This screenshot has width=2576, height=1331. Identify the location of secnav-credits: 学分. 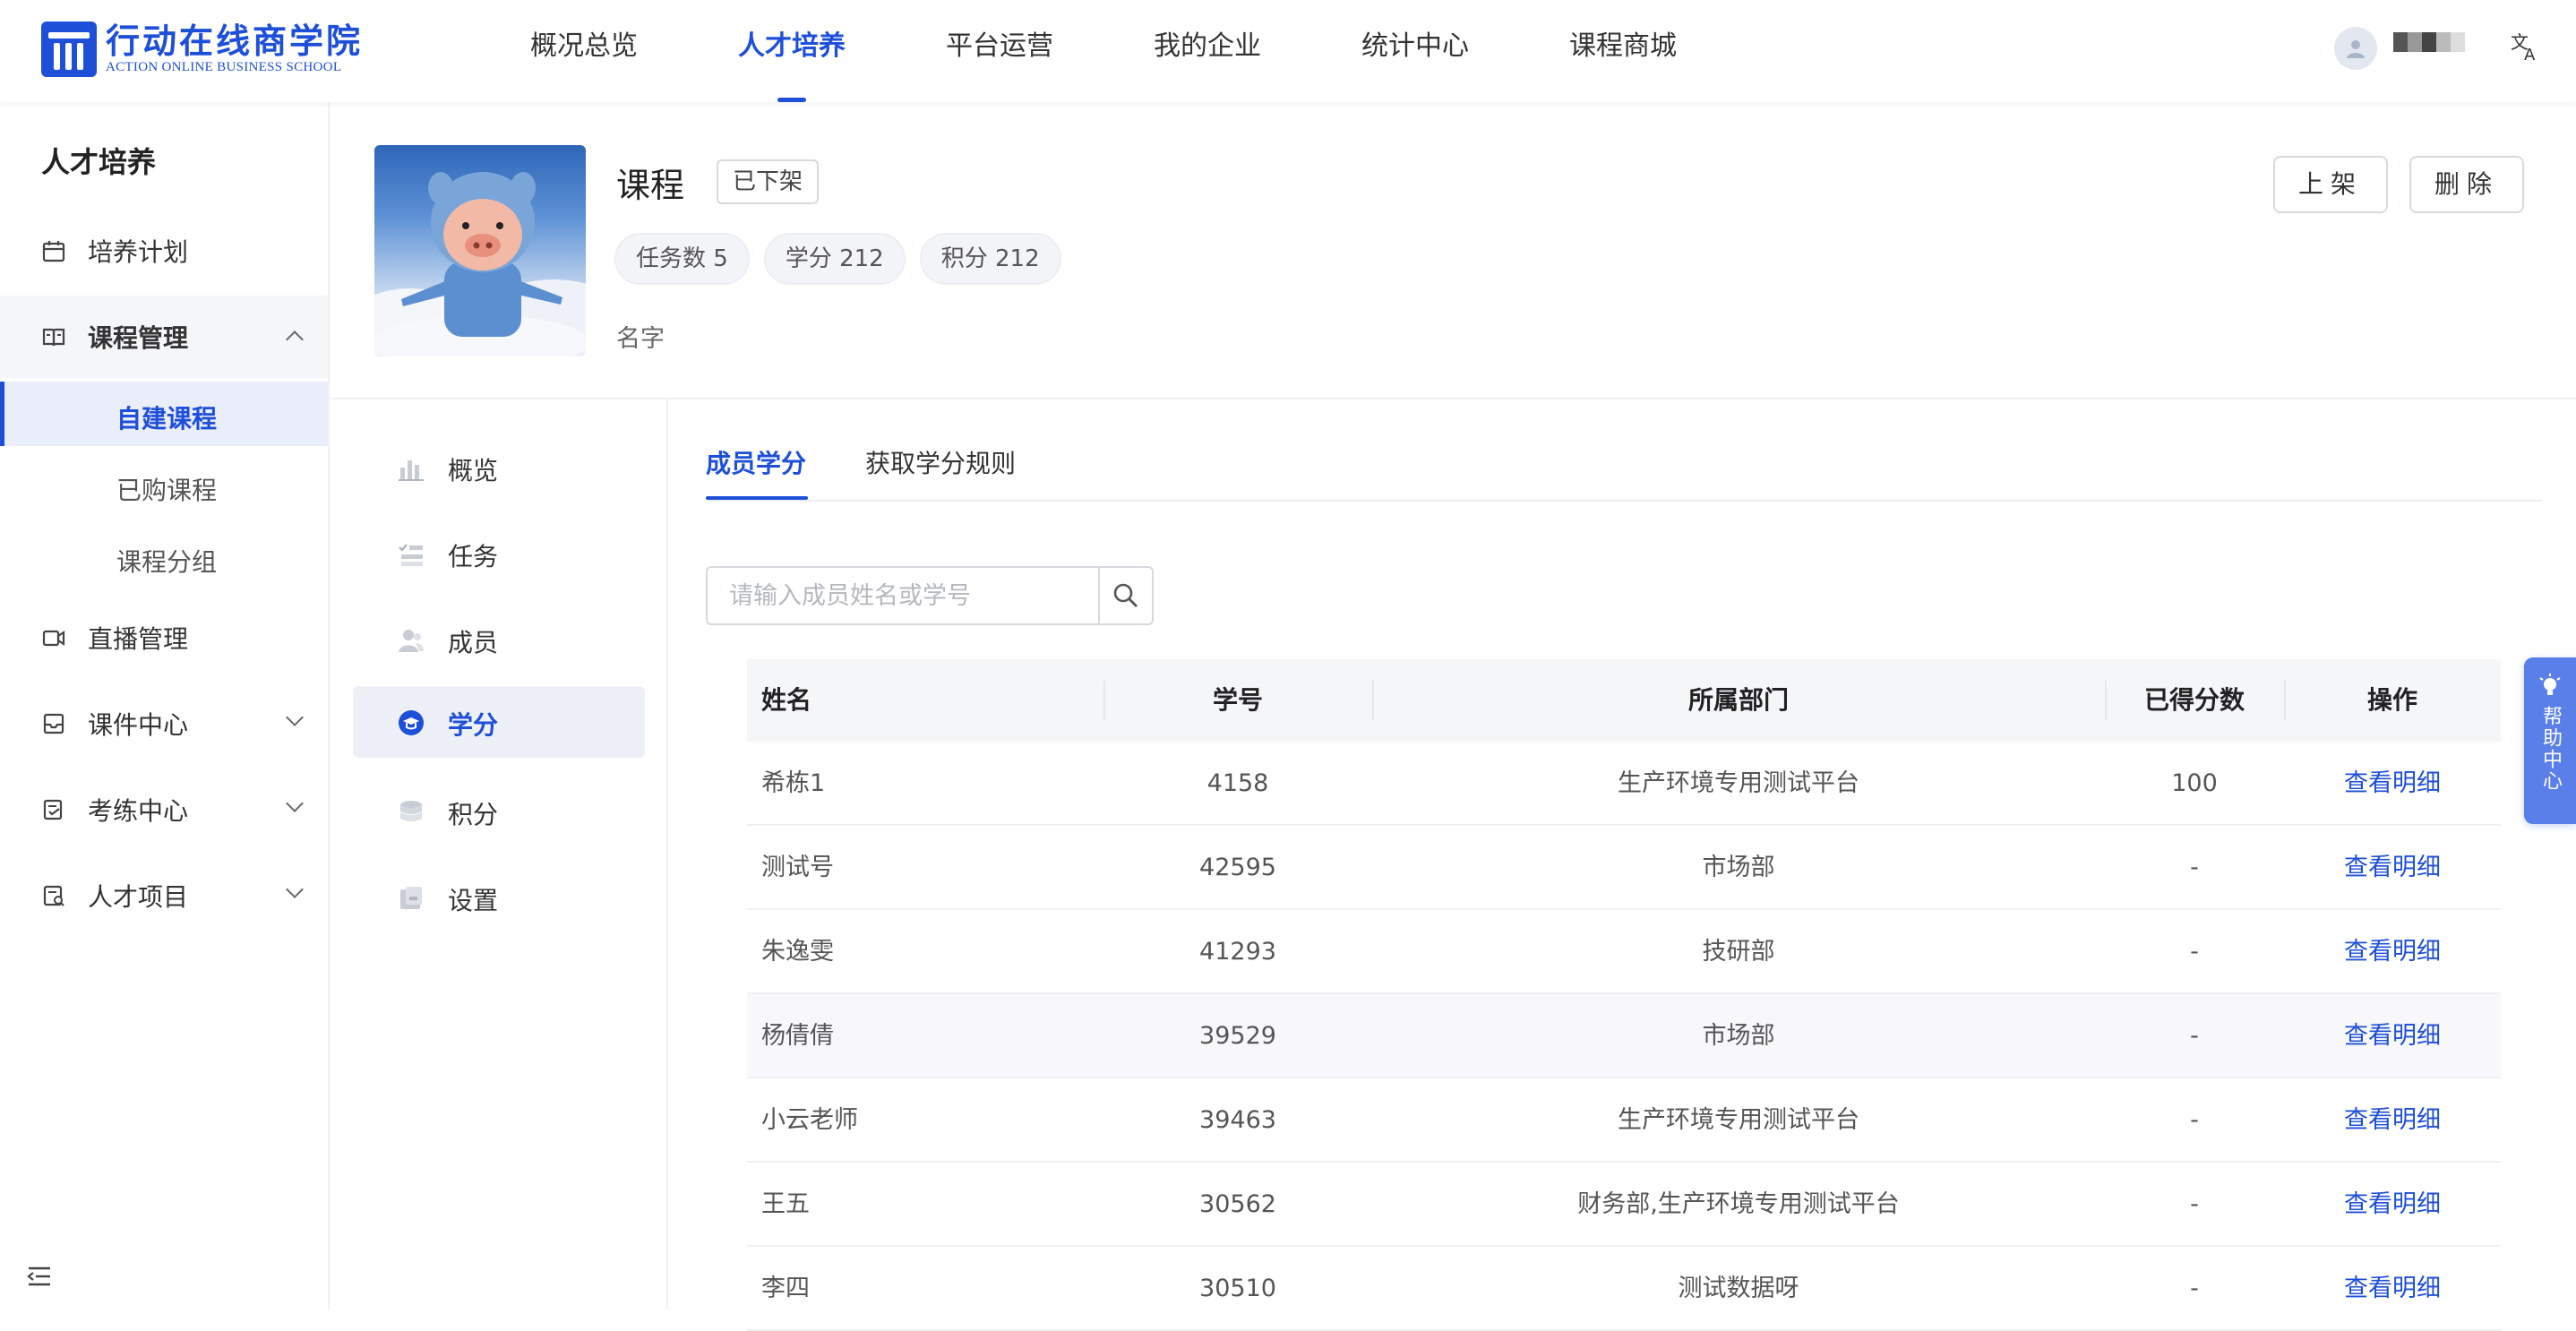
(499, 722).